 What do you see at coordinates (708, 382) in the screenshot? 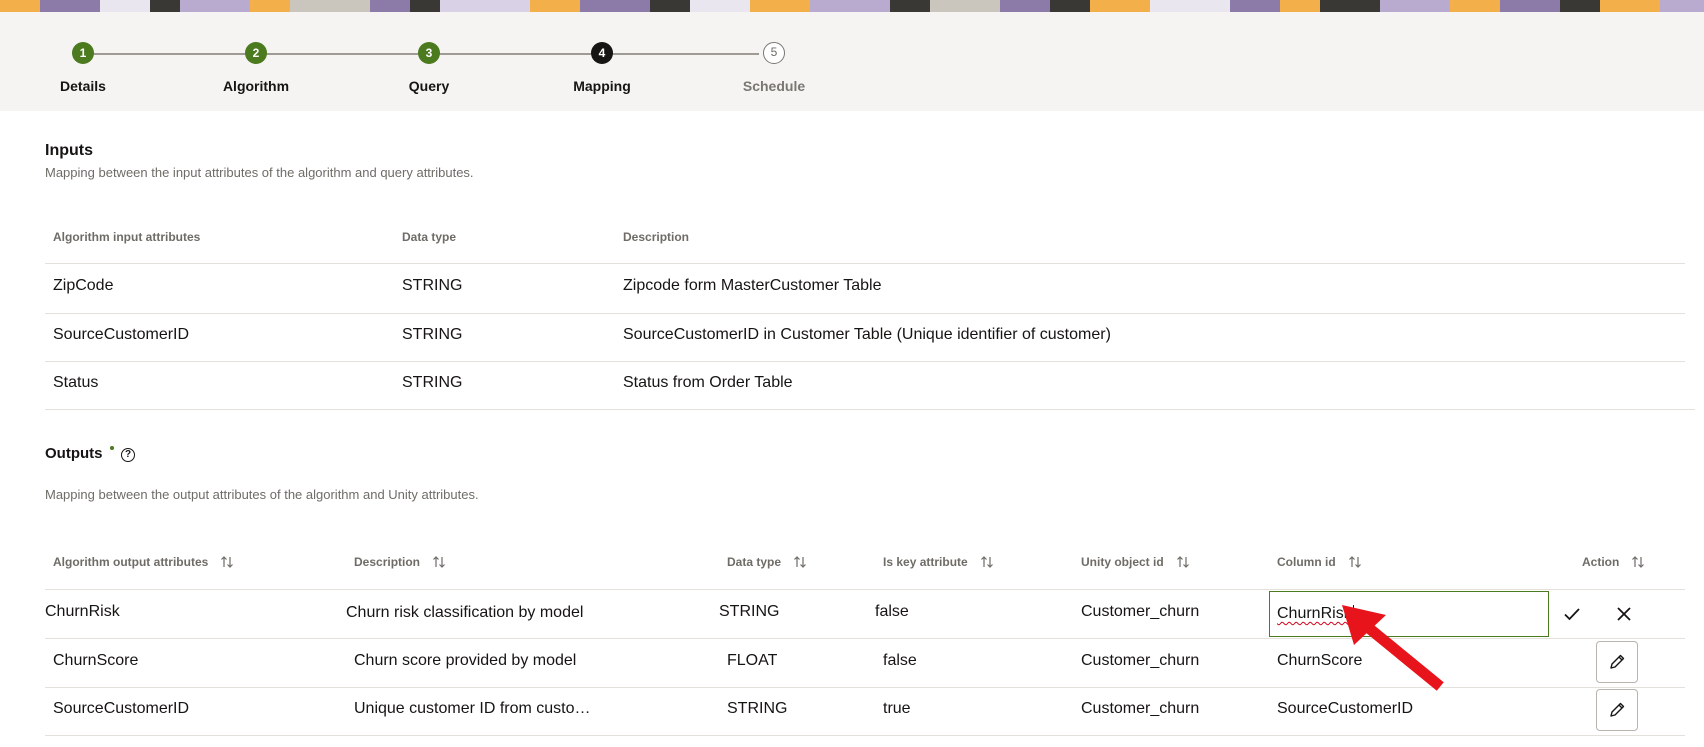
I see `input-description-cell: Status from Order Table` at bounding box center [708, 382].